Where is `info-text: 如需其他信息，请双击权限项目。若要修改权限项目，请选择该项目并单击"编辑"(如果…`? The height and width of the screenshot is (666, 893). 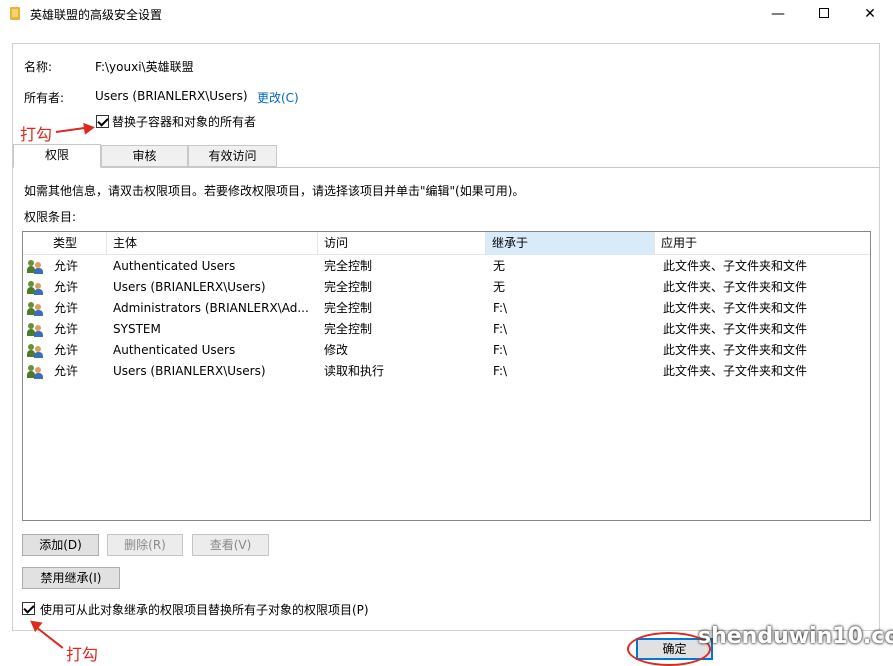
info-text: 如需其他信息，请双击权限项目。若要修改权限项目，请选择该项目并单击"编辑"(如果… is located at coordinates (274, 191).